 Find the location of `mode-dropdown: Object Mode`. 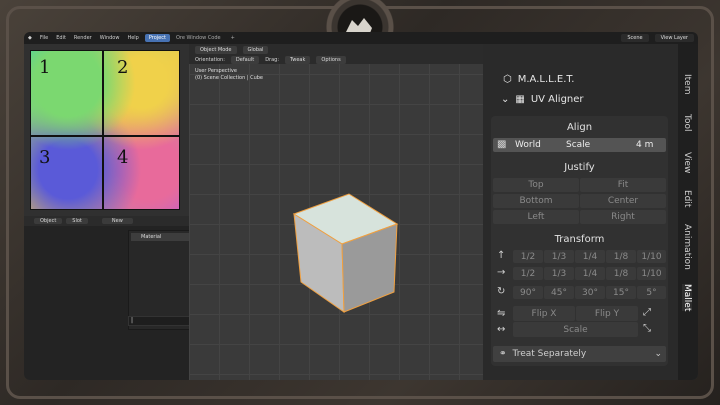

mode-dropdown: Object Mode is located at coordinates (216, 50).